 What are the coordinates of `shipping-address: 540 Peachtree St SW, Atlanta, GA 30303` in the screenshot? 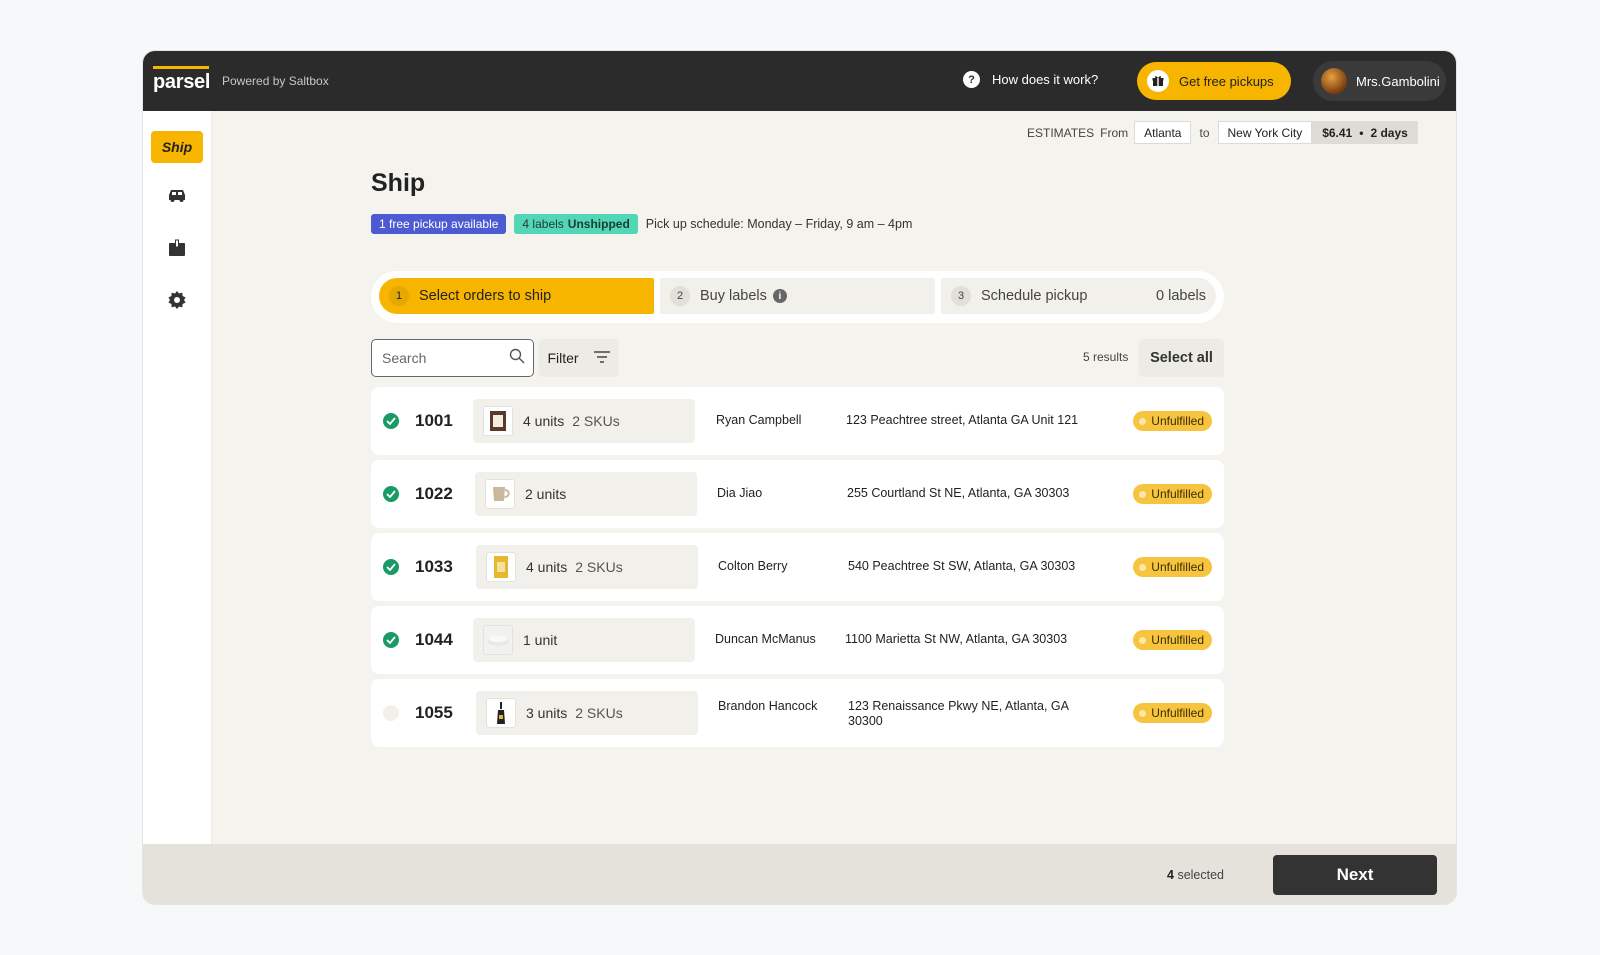 It's located at (962, 566).